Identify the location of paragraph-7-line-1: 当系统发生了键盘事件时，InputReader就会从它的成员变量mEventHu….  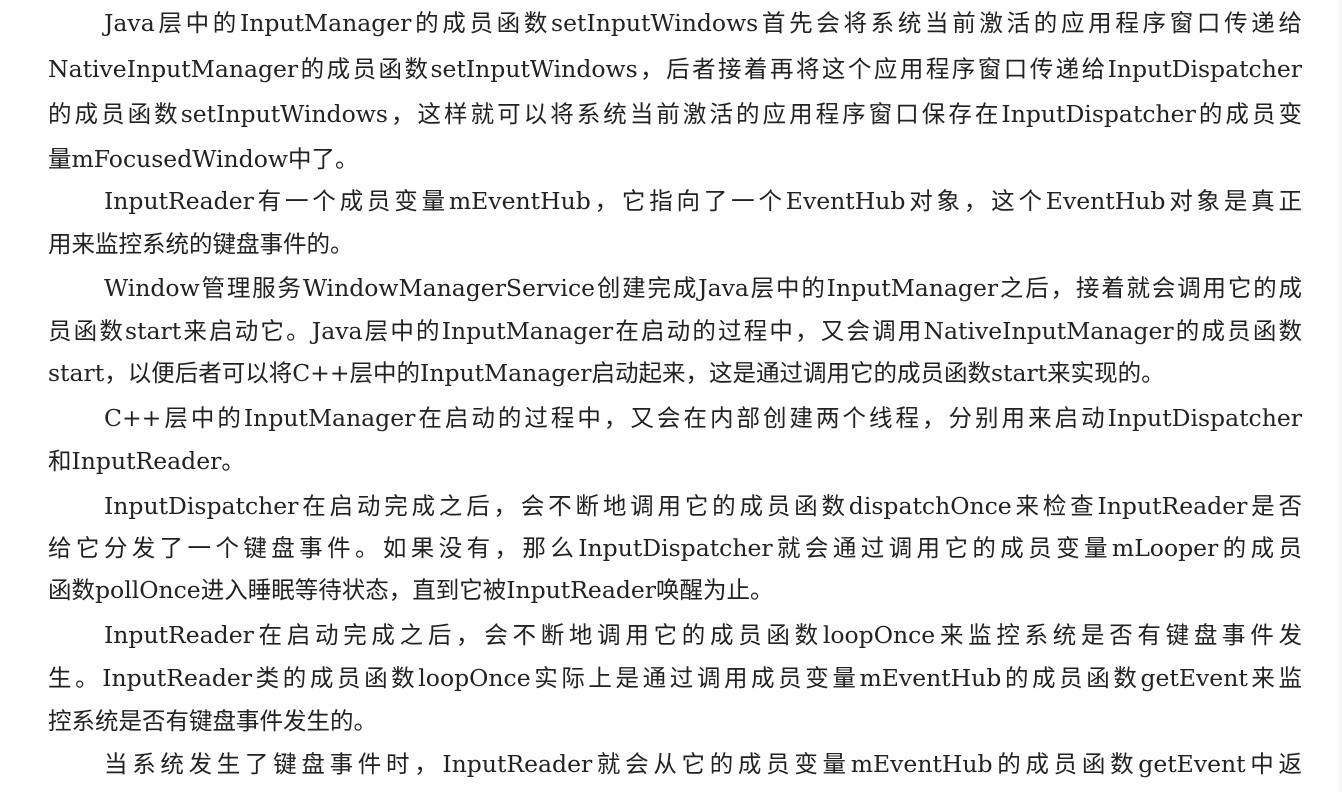
(703, 764).